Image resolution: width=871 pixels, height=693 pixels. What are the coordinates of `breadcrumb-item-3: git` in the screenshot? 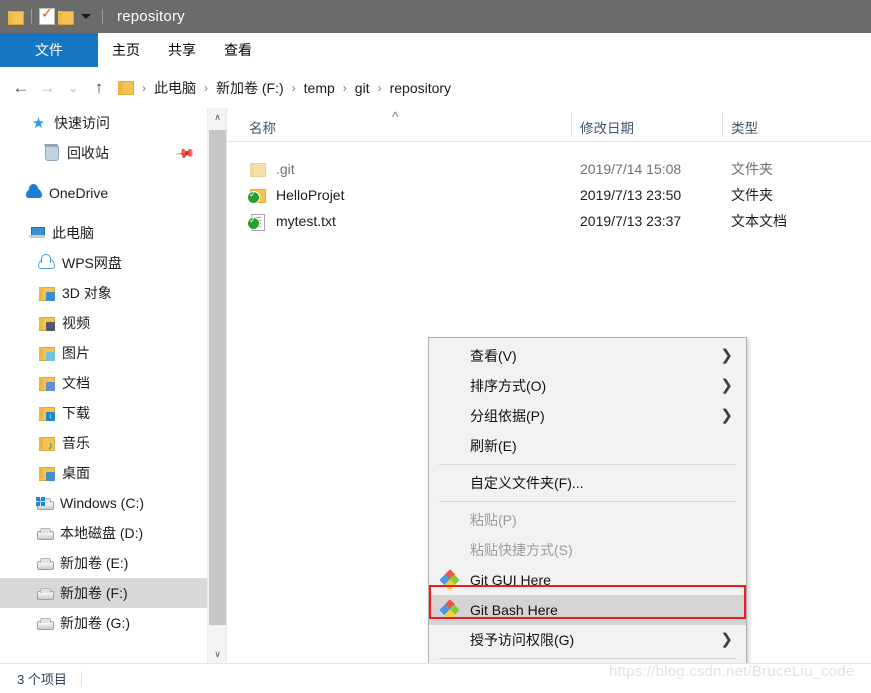 It's located at (362, 88).